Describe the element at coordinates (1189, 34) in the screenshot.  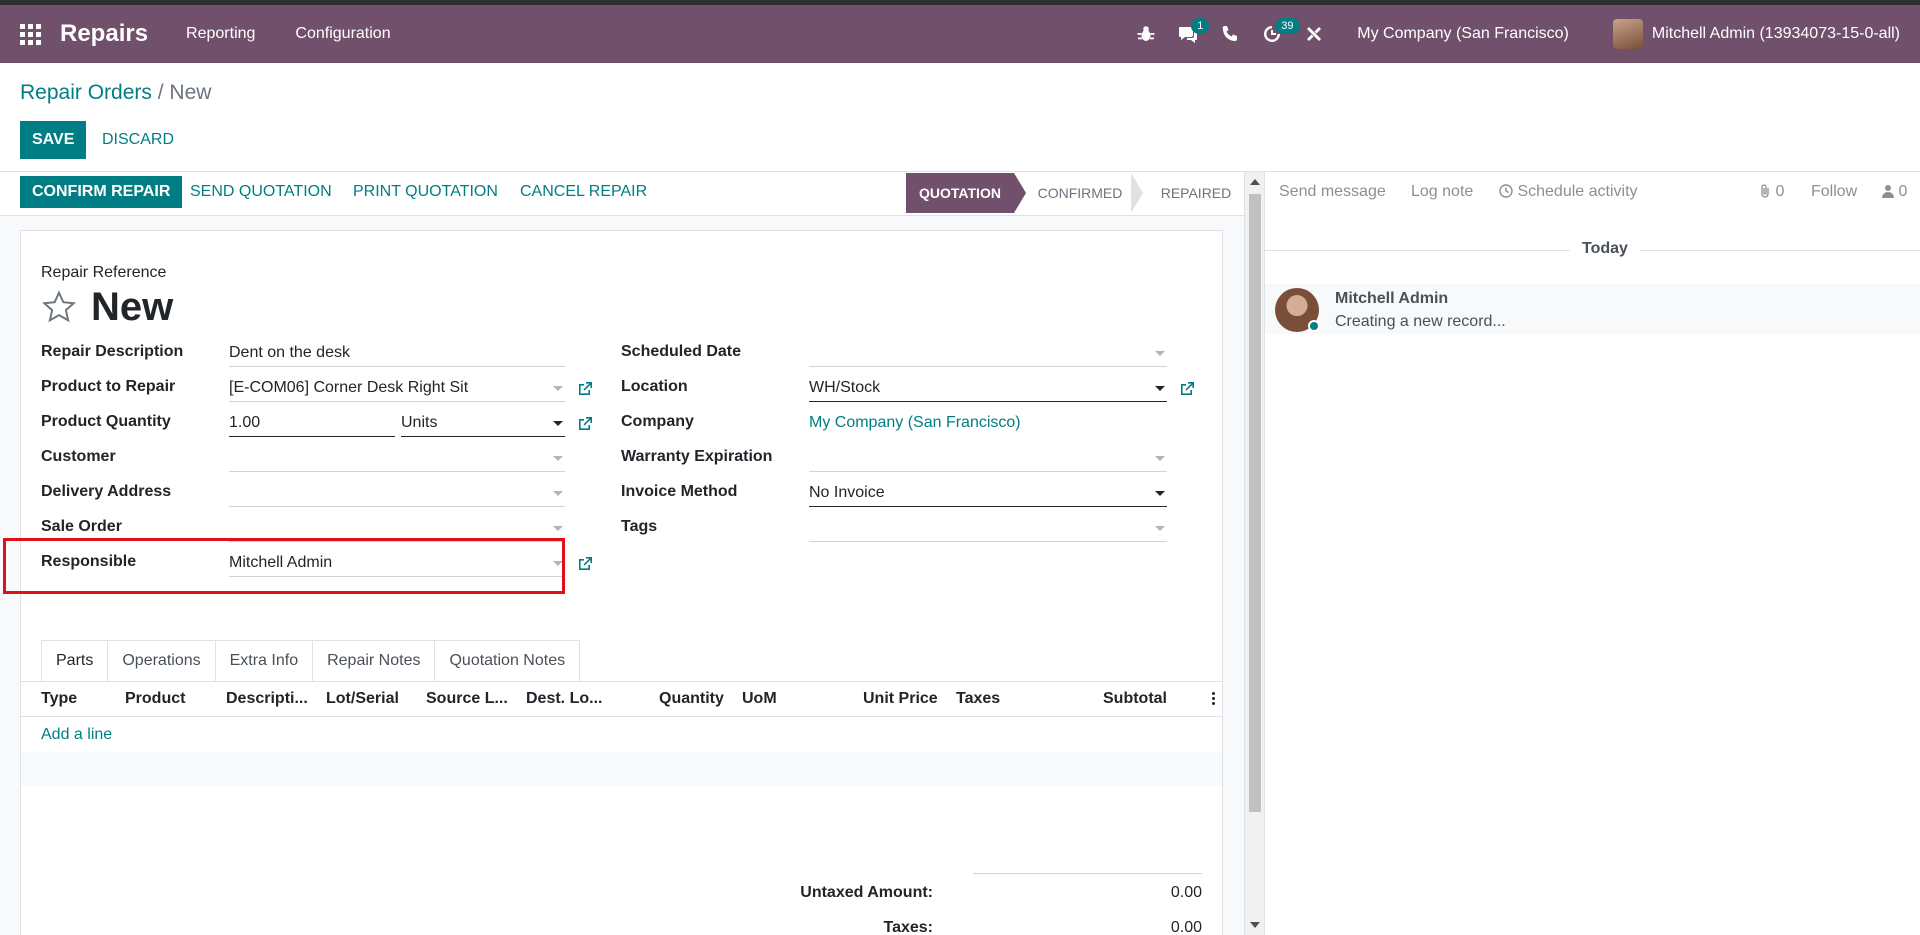
I see `chat-icon: 1` at that location.